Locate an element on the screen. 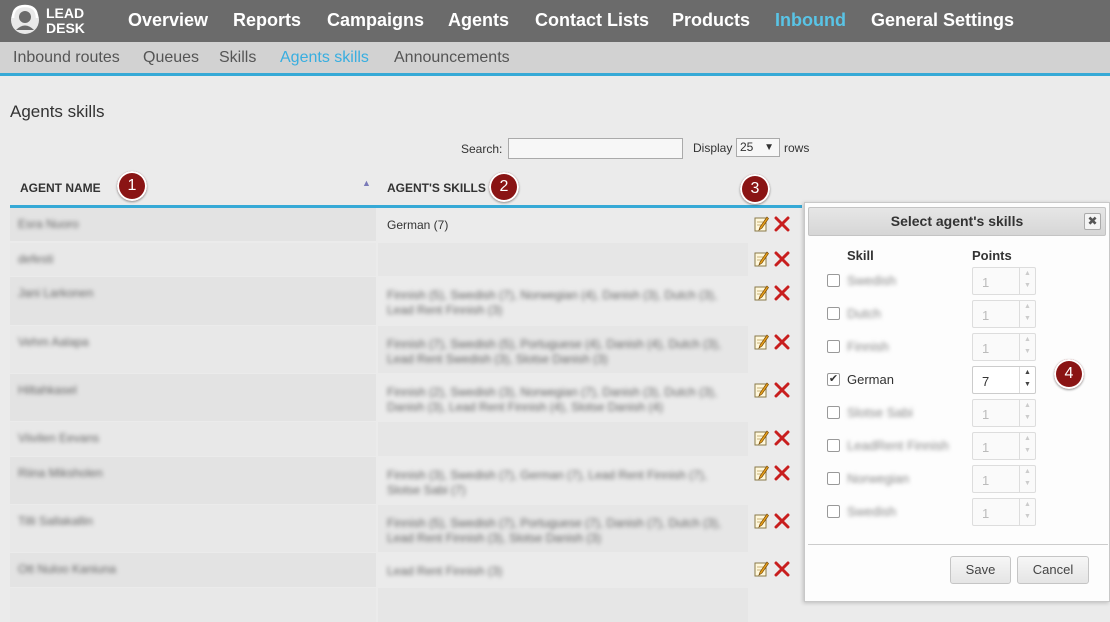 Image resolution: width=1110 pixels, height=622 pixels. column-agent-name: AGENT NAME is located at coordinates (60, 188).